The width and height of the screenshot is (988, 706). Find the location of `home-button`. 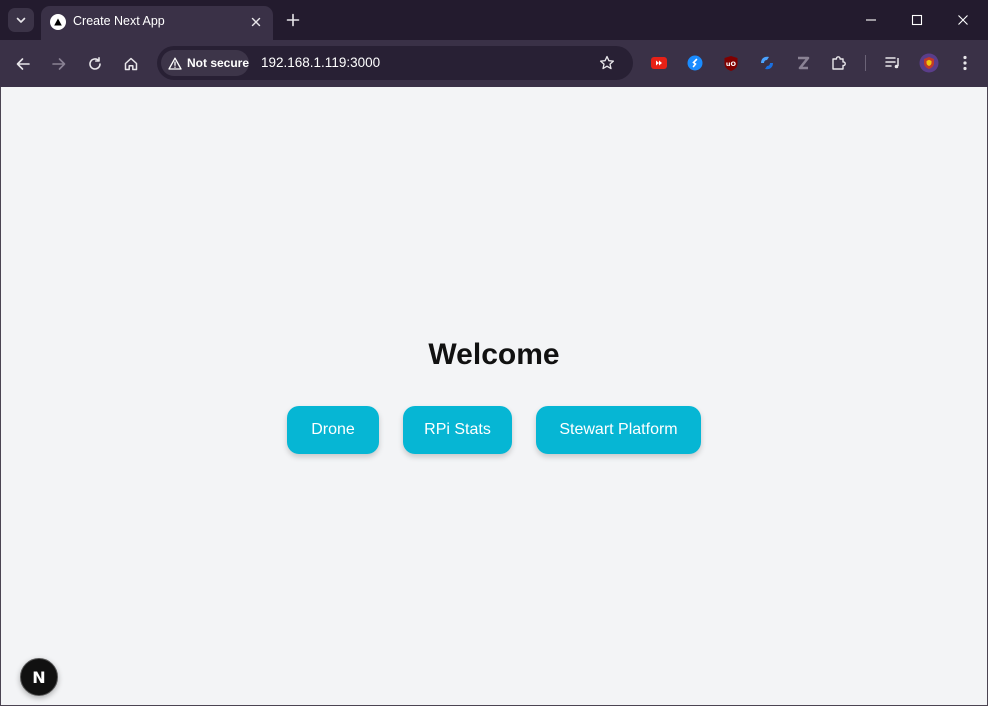

home-button is located at coordinates (131, 64).